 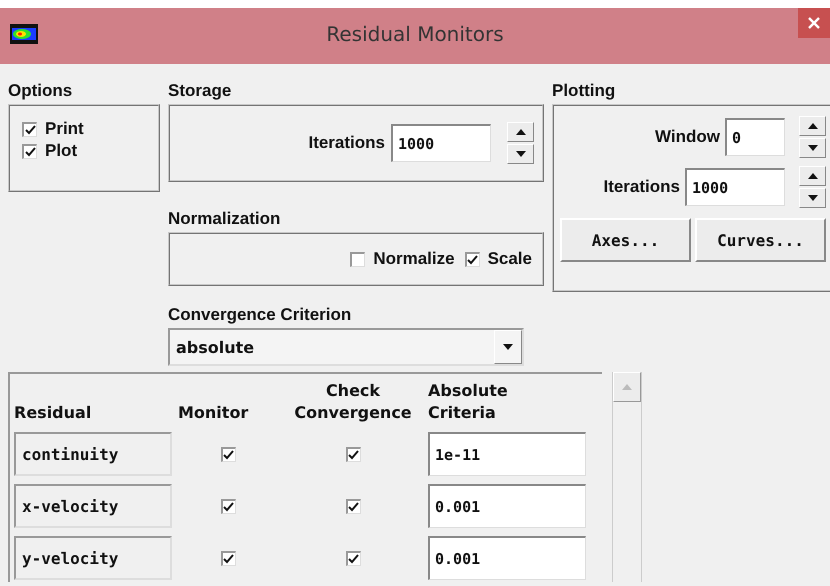 I want to click on checkbox-label: Scale, so click(x=510, y=259).